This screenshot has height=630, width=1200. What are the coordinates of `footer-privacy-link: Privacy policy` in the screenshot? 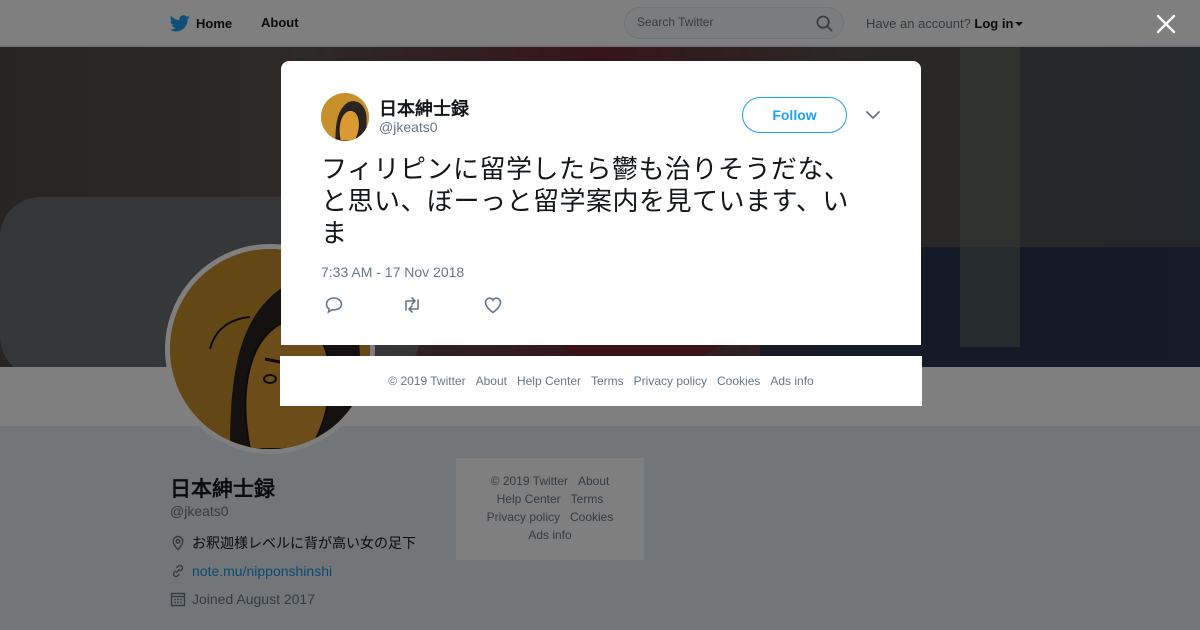 It's located at (670, 381).